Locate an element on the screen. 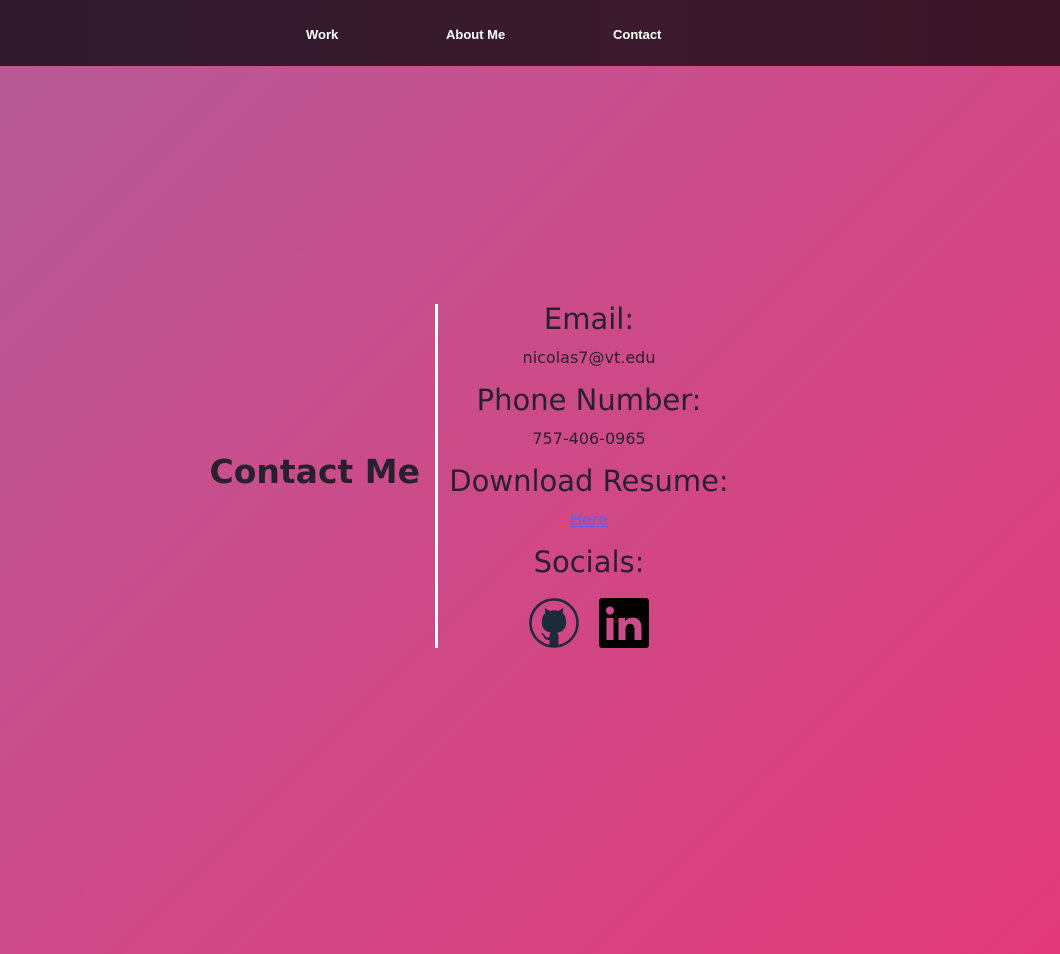  nav-link-contact: Contact is located at coordinates (637, 34).